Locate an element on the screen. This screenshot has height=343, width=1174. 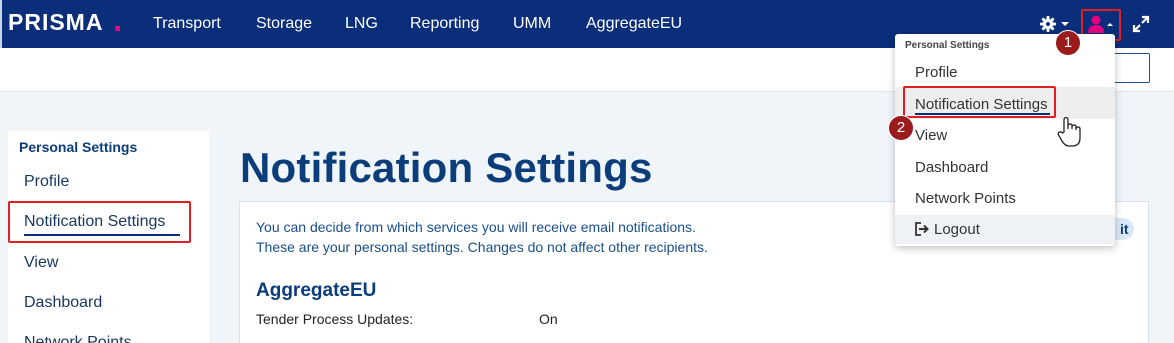
nav-aggregateeu: AggregateEU is located at coordinates (634, 24).